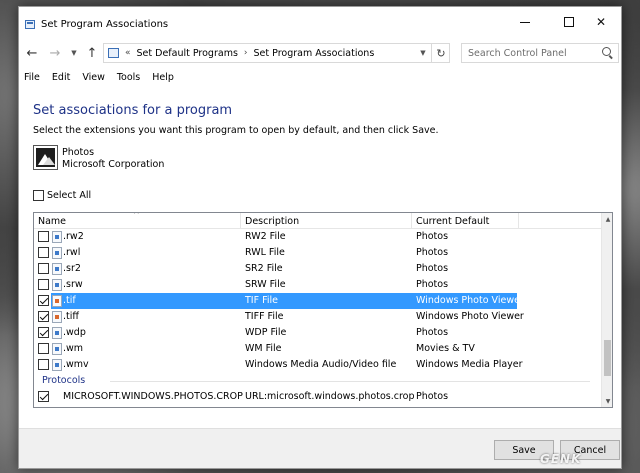 This screenshot has width=640, height=473. I want to click on minimize-button, so click(525, 22).